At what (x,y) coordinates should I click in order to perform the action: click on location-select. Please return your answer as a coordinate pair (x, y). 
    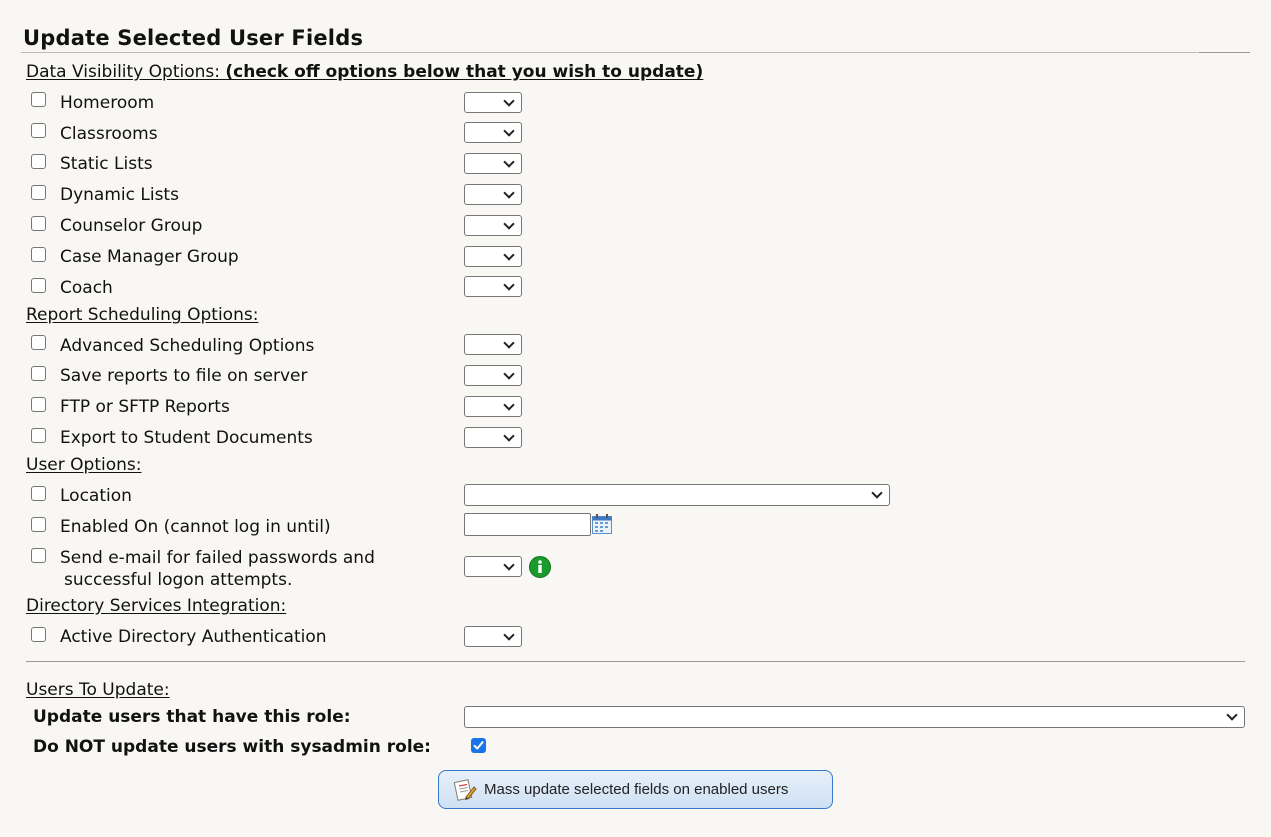
    Looking at the image, I should click on (677, 495).